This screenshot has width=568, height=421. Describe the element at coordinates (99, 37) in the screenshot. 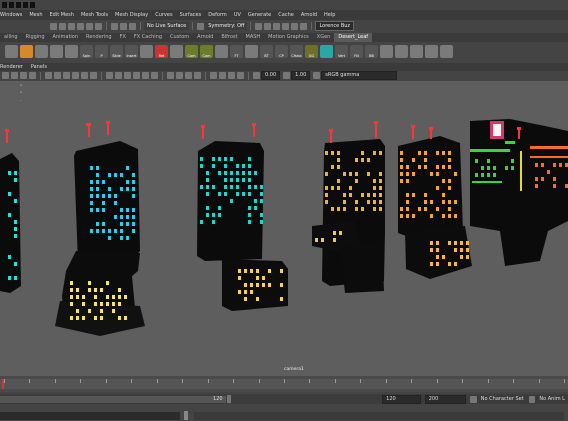

I see `tab-rendering: Rendering` at that location.